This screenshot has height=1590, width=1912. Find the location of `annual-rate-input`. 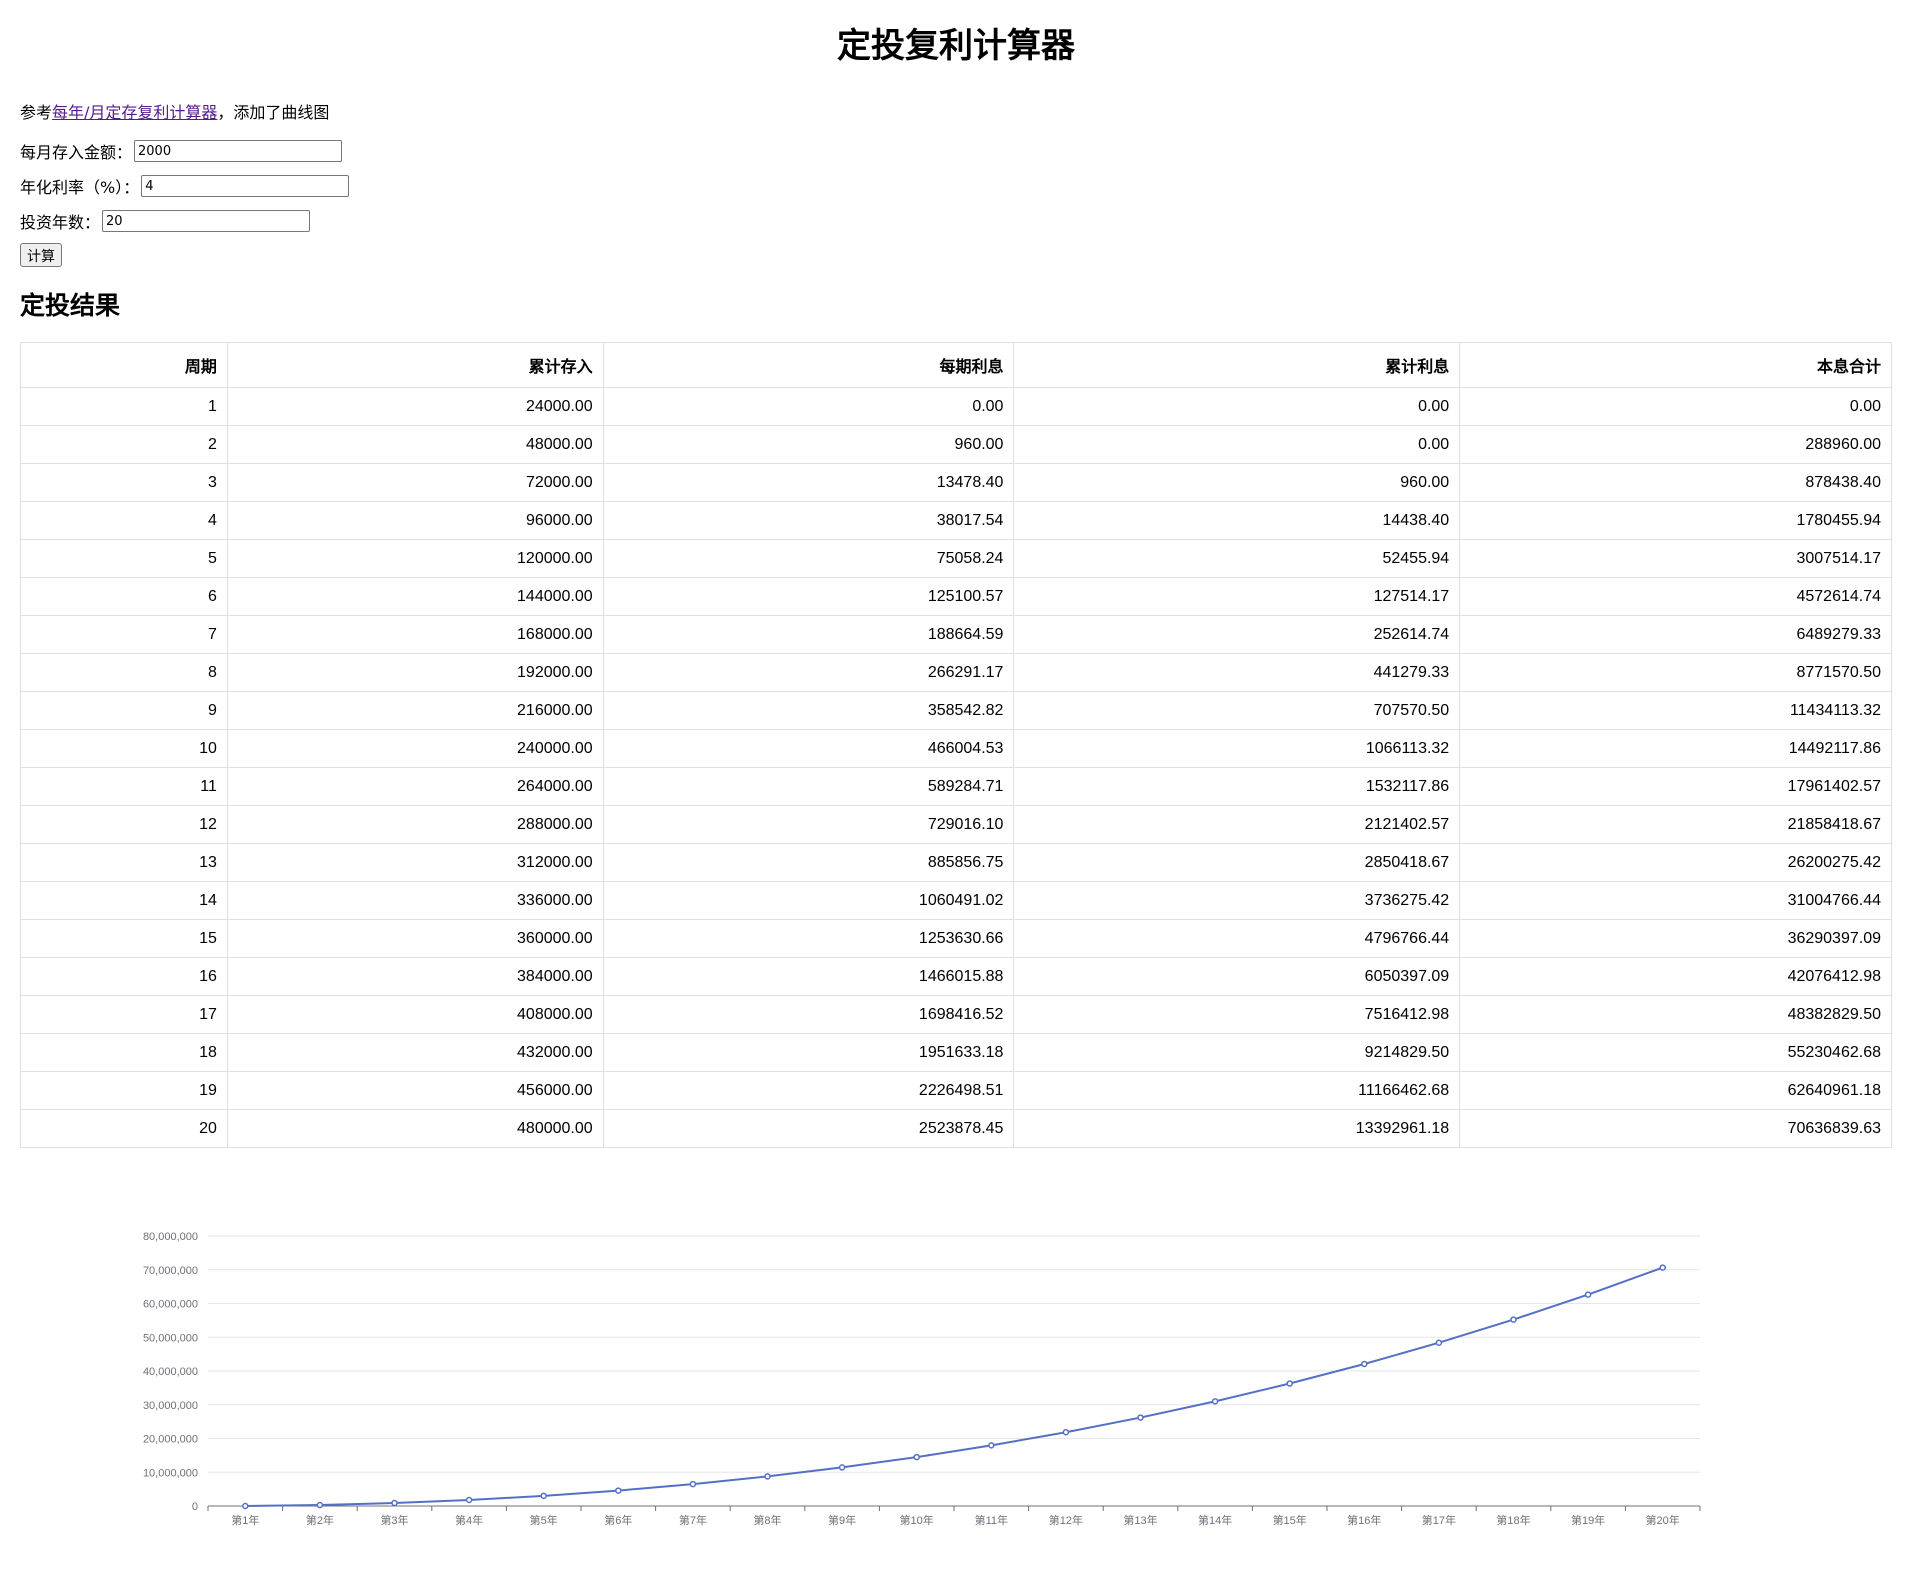

annual-rate-input is located at coordinates (245, 186).